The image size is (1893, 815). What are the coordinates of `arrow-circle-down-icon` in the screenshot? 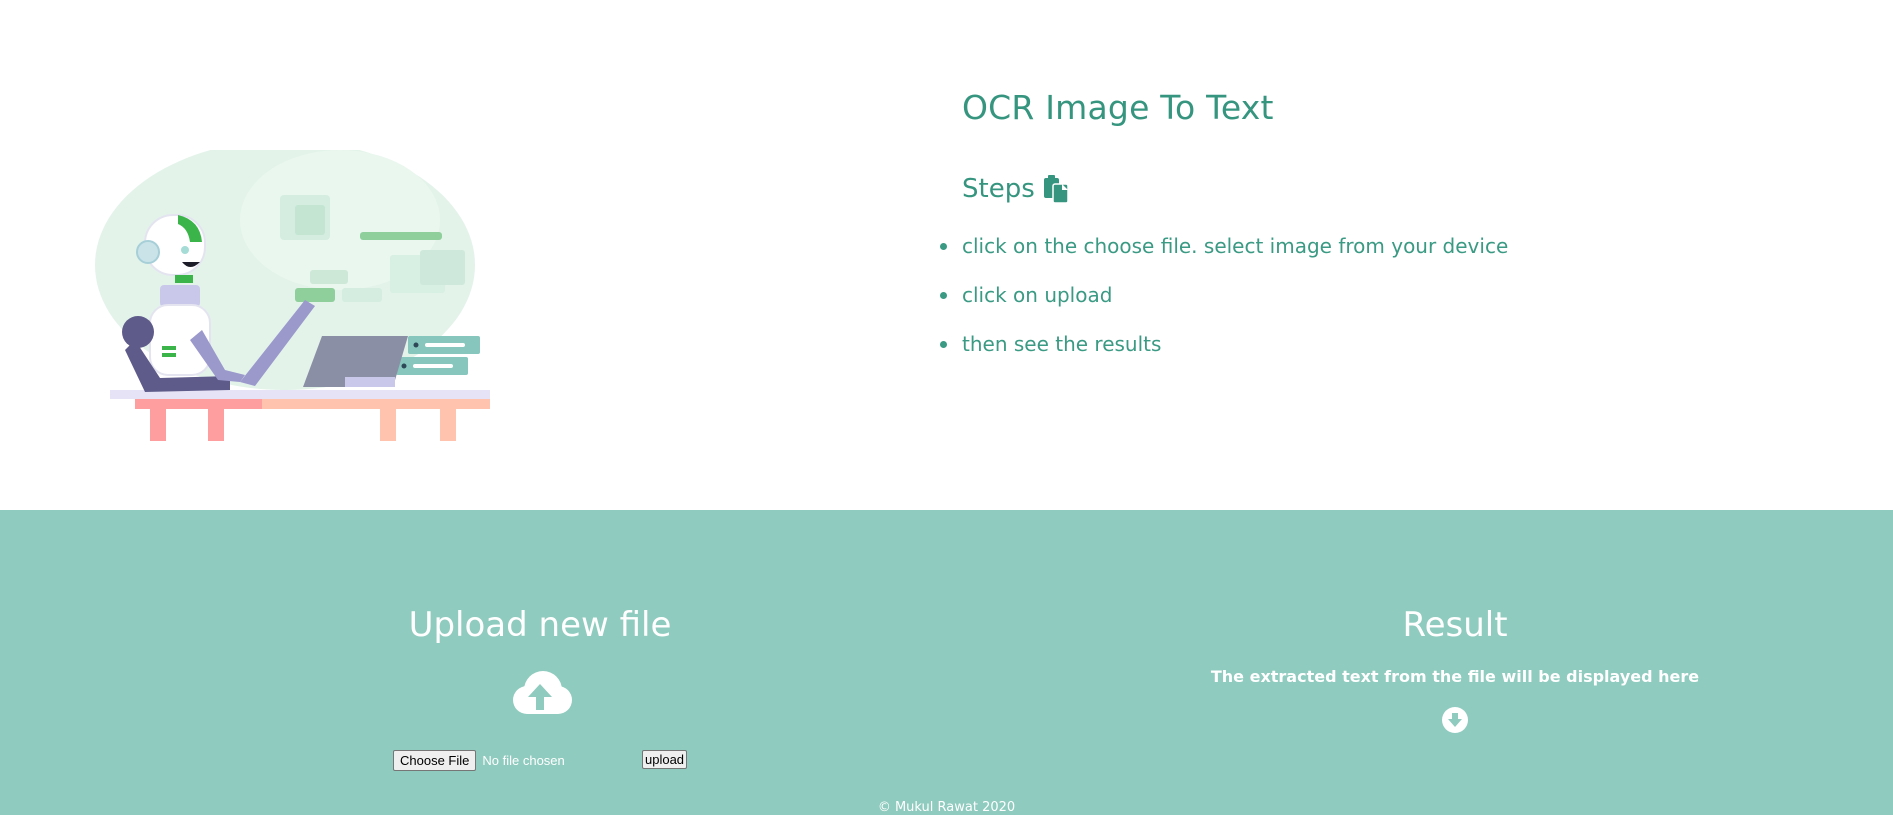 It's located at (1455, 720).